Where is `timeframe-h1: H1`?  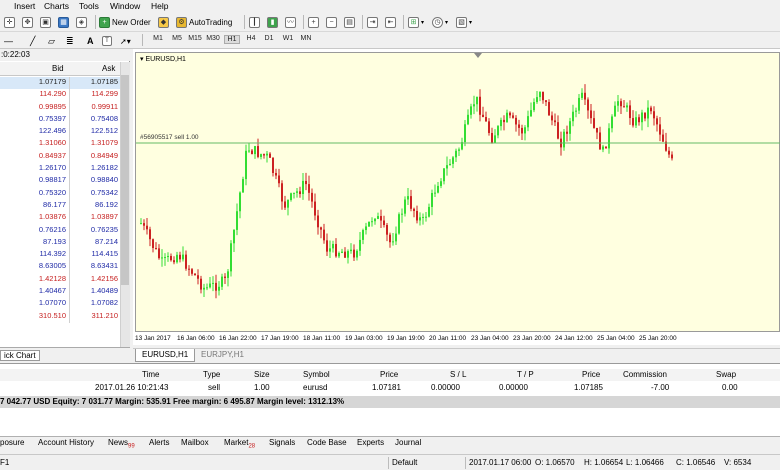 timeframe-h1: H1 is located at coordinates (232, 39).